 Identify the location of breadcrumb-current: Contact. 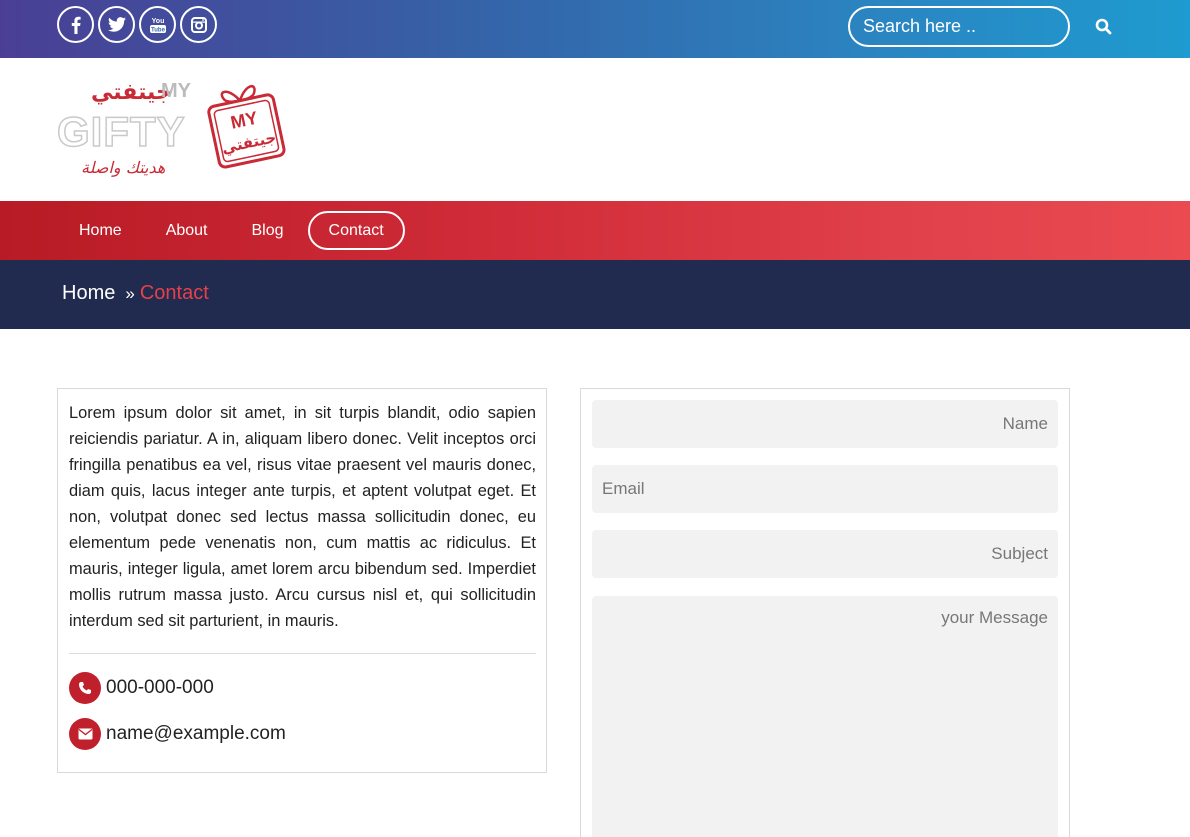
(174, 293).